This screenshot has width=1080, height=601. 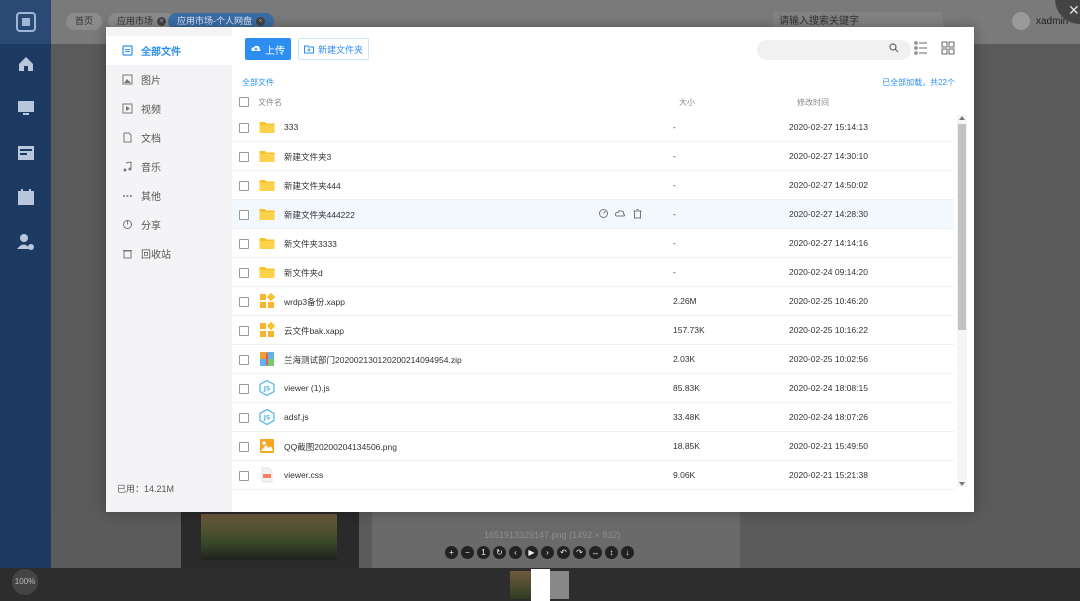 I want to click on file-modified-time: 2020-02-25 10:46:20, so click(x=828, y=301).